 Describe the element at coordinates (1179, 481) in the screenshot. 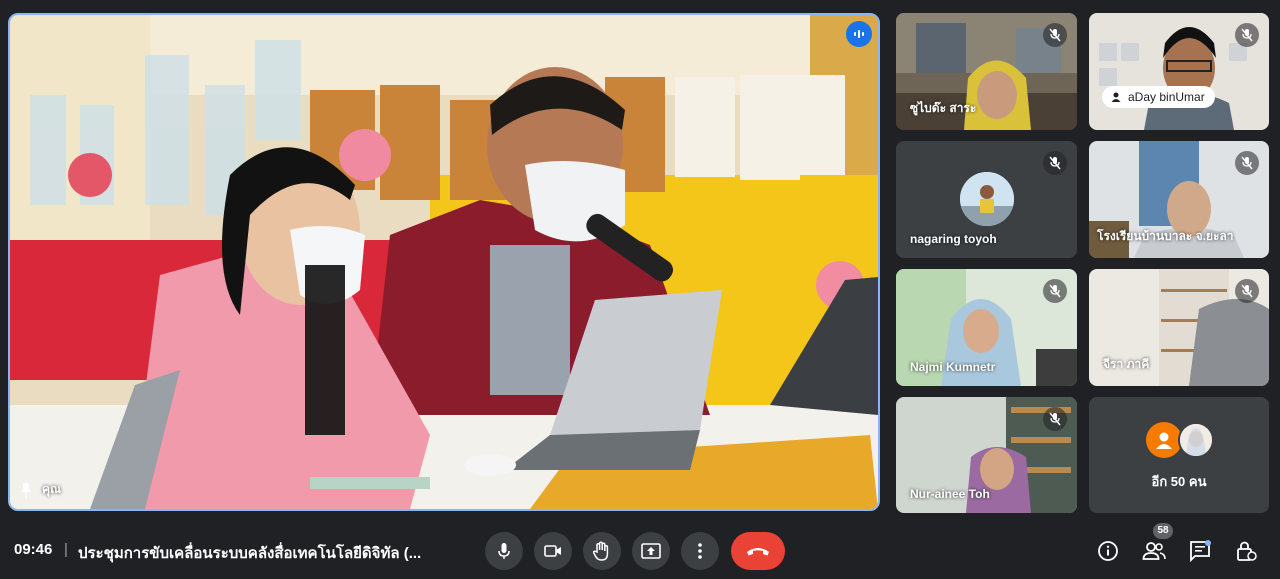

I see `others-count-label: อีก 50 คน` at that location.